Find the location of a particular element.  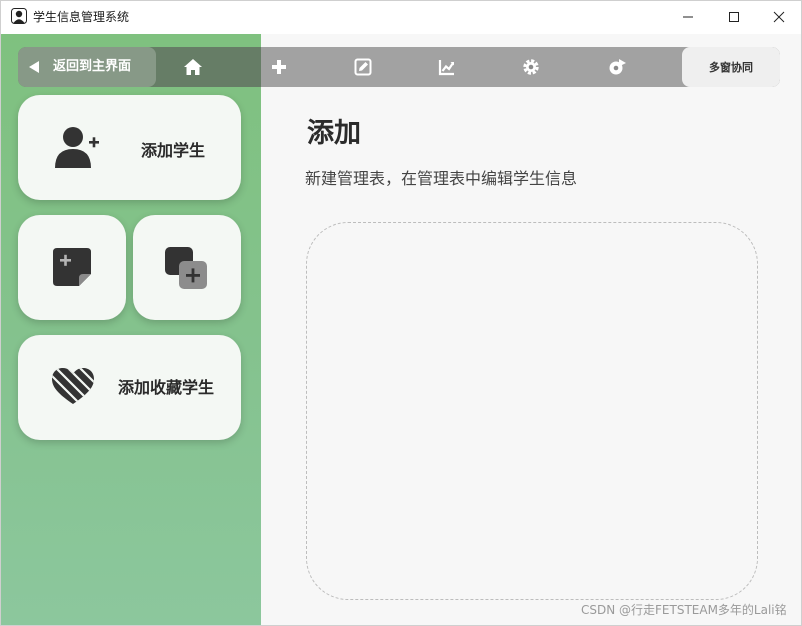

add-favorite-student-label: 添加收藏学生 is located at coordinates (166, 387).